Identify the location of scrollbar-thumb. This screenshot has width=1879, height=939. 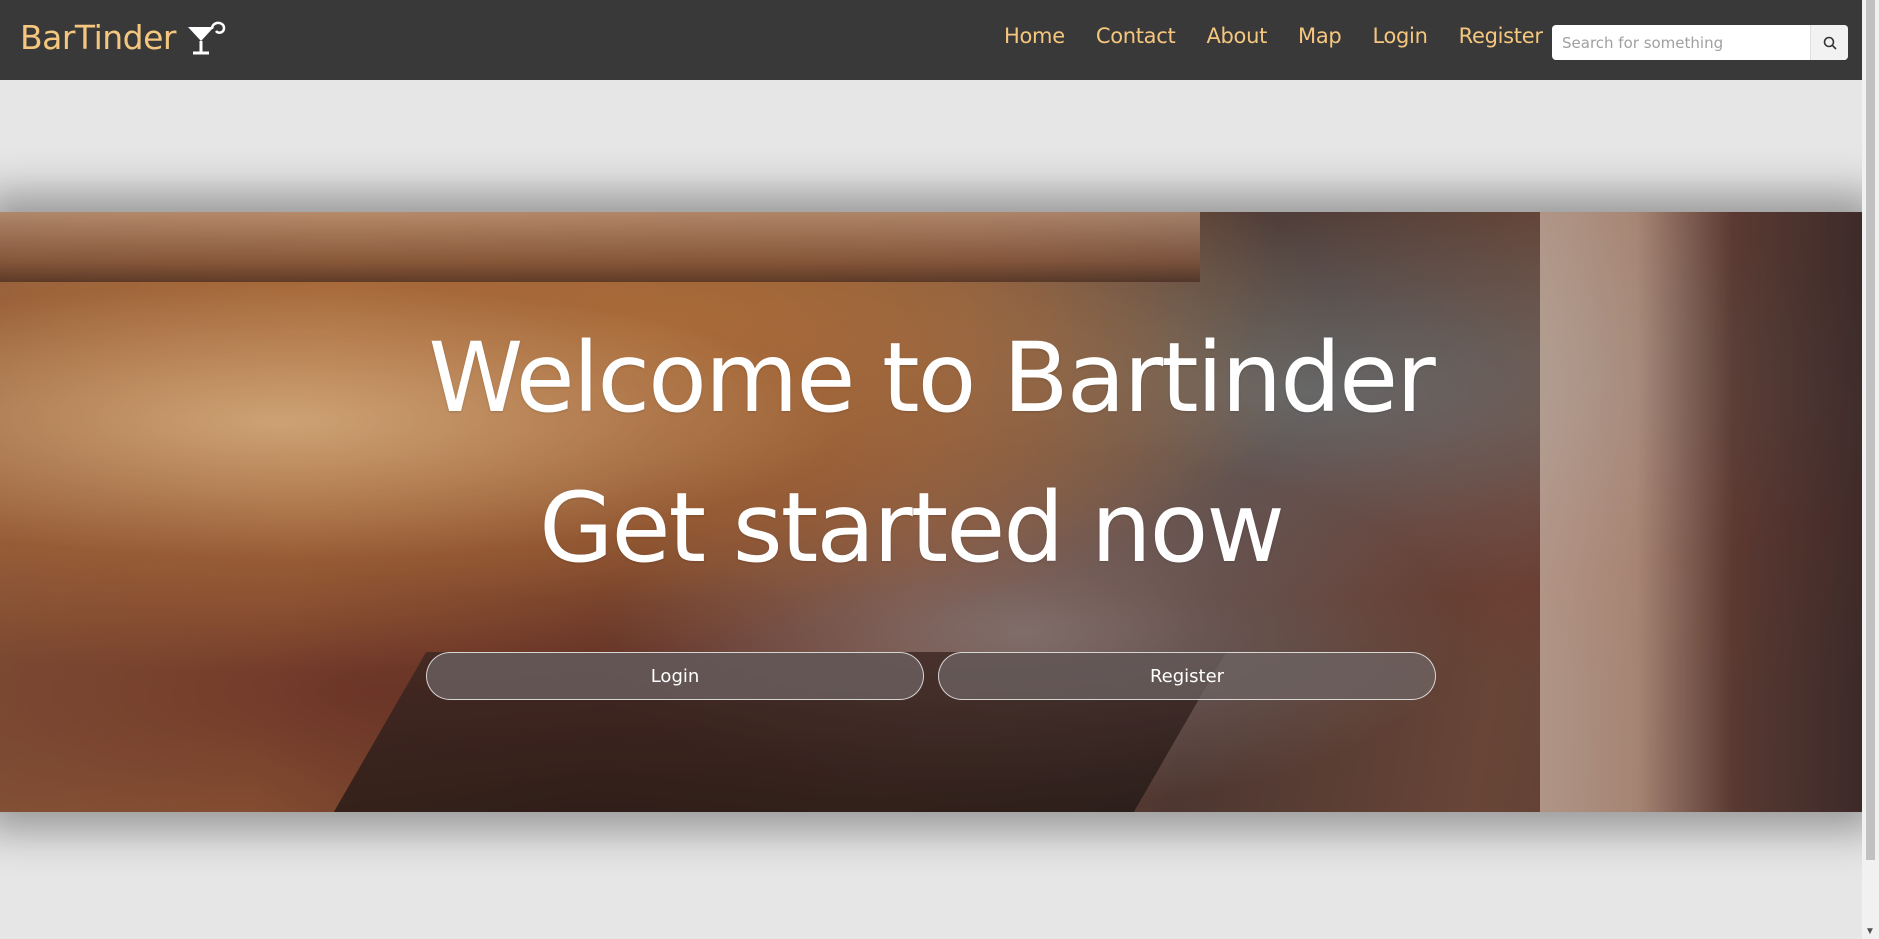
(1870, 430).